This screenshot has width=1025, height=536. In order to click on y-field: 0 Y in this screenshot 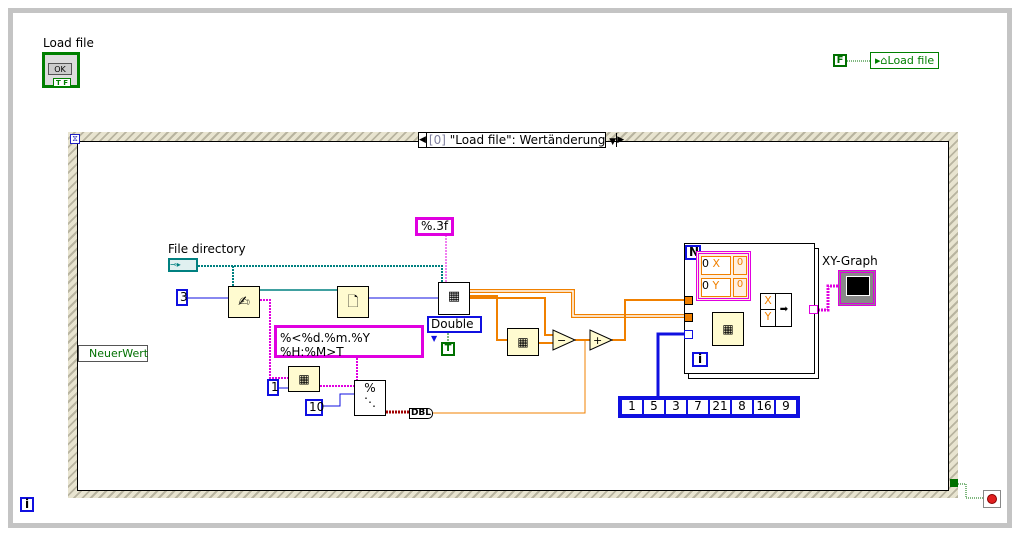, I will do `click(716, 287)`.